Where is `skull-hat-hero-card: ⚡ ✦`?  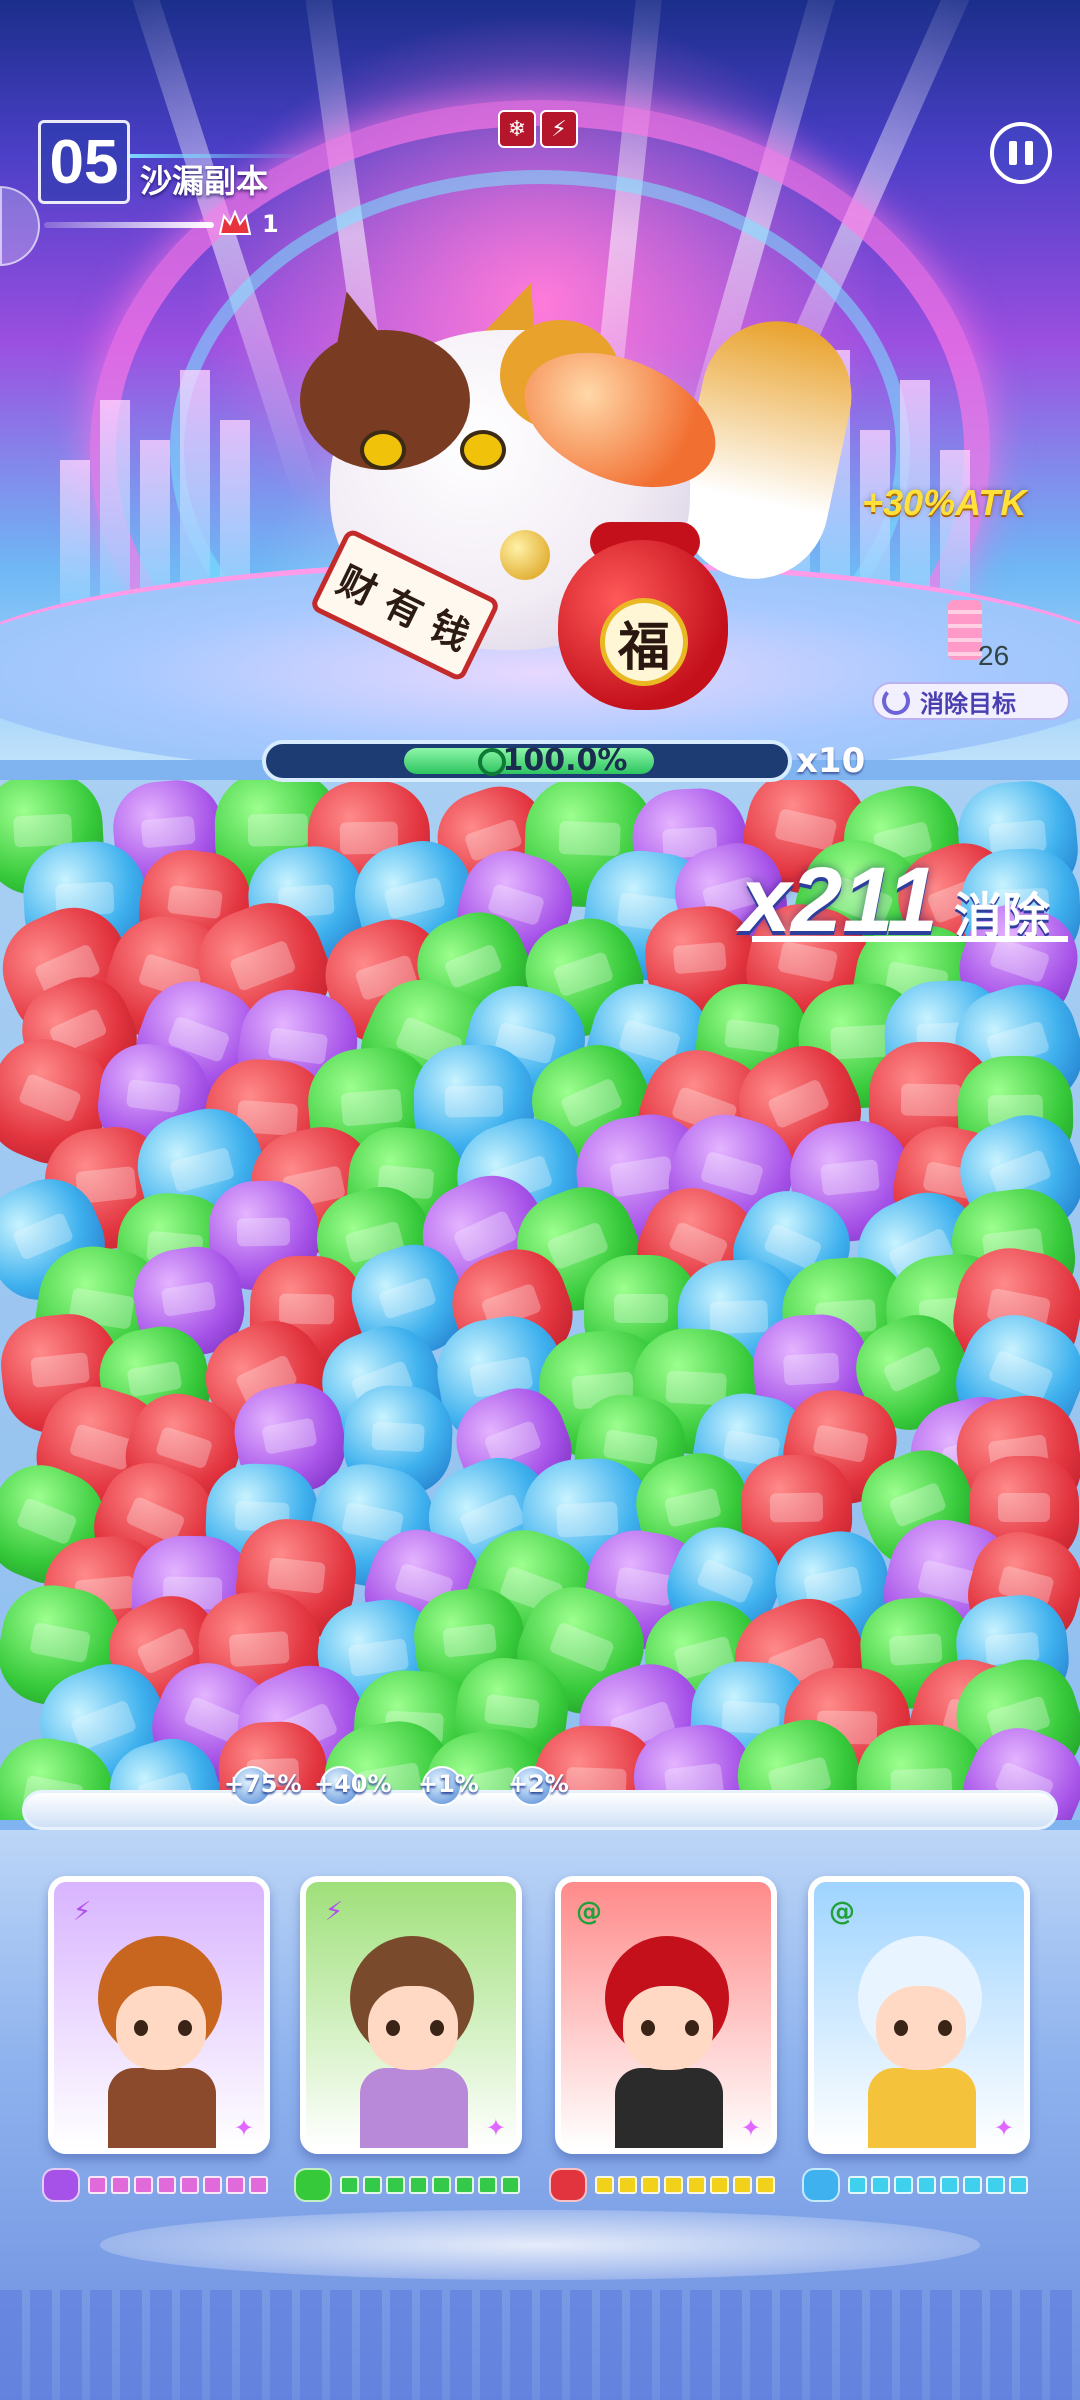
skull-hat-hero-card: ⚡ ✦ is located at coordinates (411, 2015).